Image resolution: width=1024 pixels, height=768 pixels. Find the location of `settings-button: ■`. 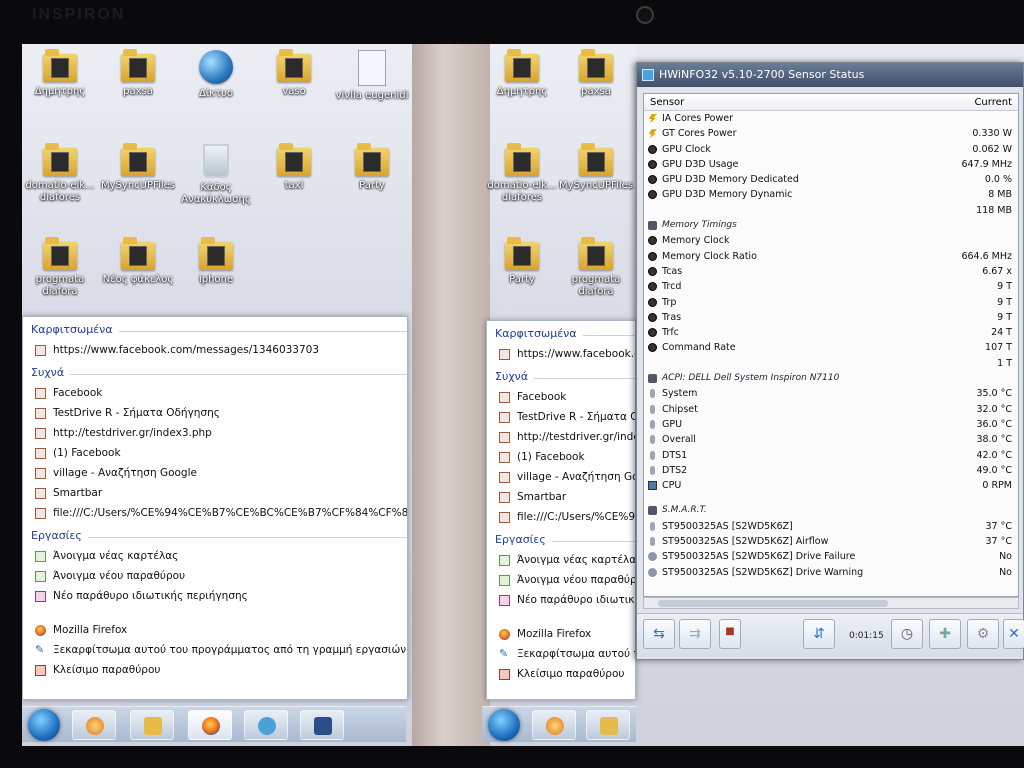

settings-button: ■ is located at coordinates (730, 634).